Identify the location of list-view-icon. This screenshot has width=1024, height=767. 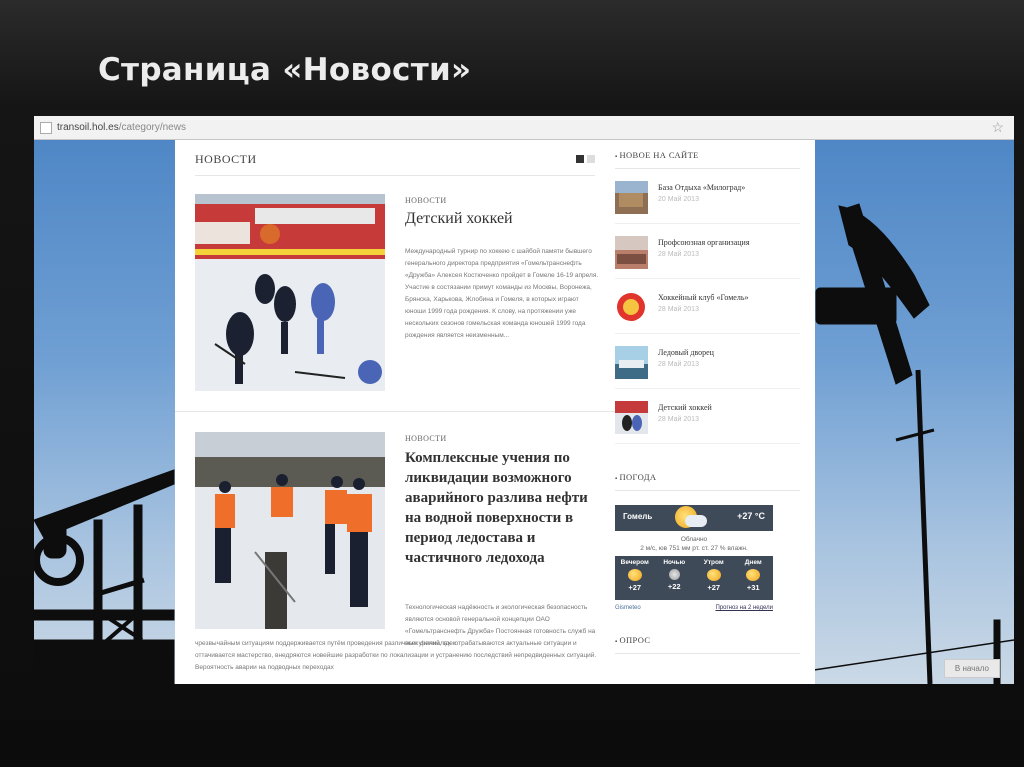
(580, 159).